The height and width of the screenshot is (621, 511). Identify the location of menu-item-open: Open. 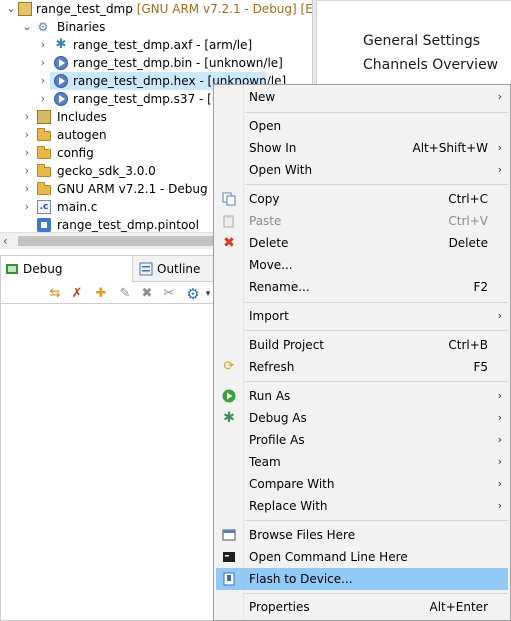
(362, 126).